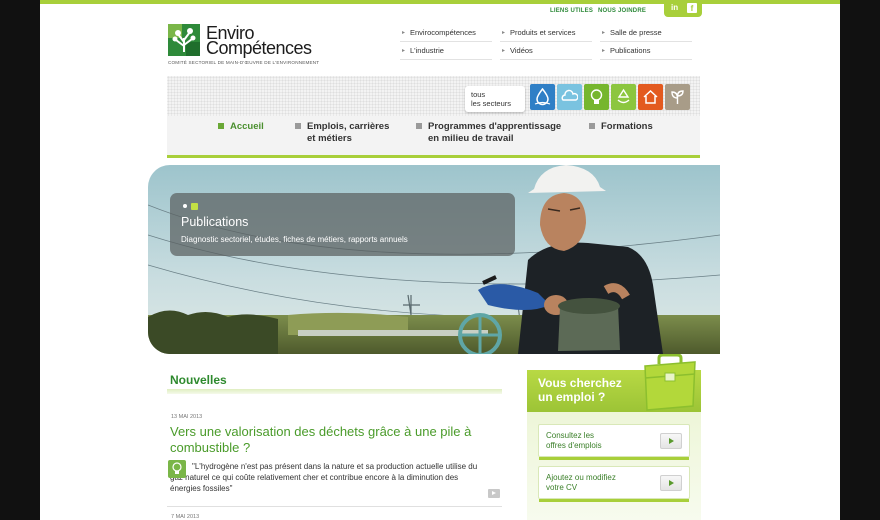 The image size is (880, 520). I want to click on add-edit-cv-label: Ajoutez ou modifiez votre CV, so click(581, 483).